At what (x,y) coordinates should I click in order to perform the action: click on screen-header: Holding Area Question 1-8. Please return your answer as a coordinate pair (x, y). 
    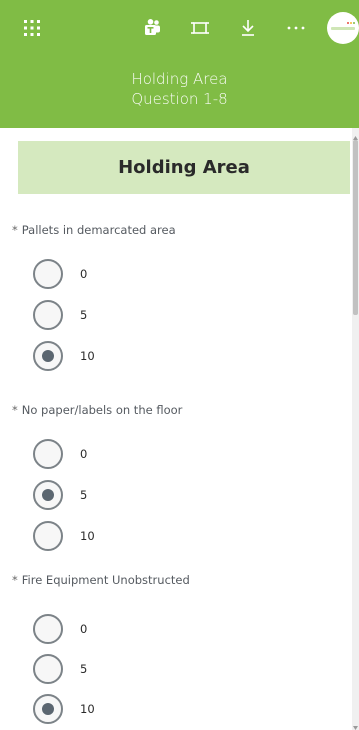
    Looking at the image, I should click on (179, 92).